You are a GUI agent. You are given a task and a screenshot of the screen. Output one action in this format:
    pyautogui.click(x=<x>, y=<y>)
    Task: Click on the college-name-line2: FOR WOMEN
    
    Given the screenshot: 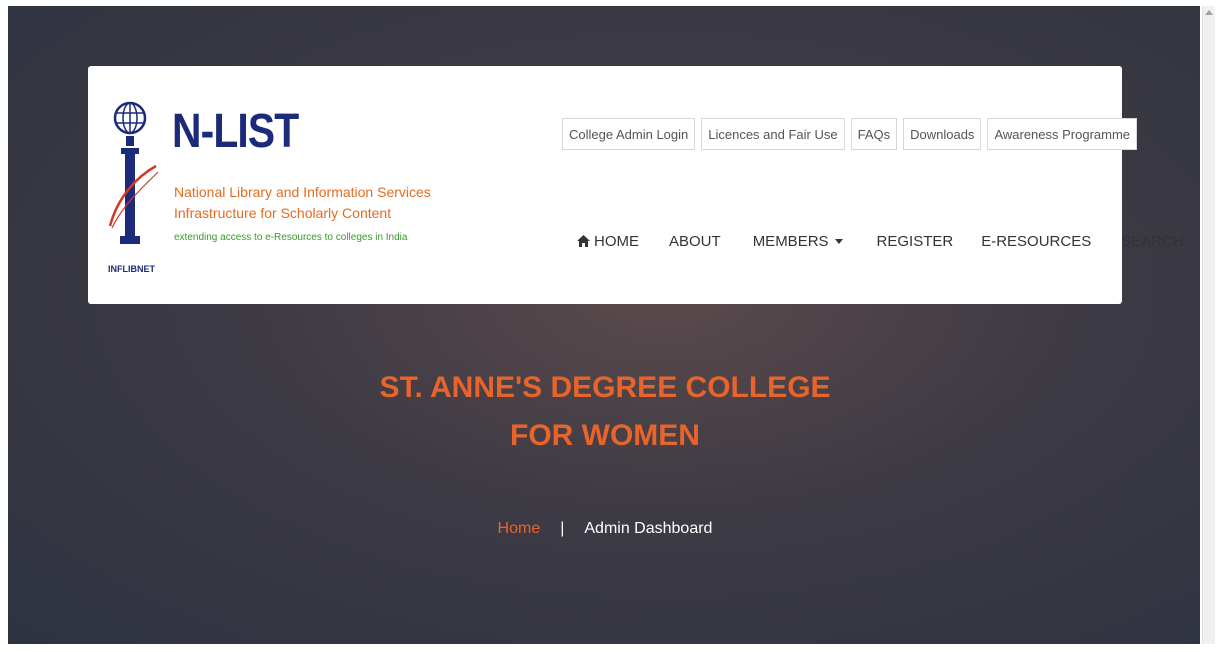 What is the action you would take?
    pyautogui.click(x=605, y=435)
    